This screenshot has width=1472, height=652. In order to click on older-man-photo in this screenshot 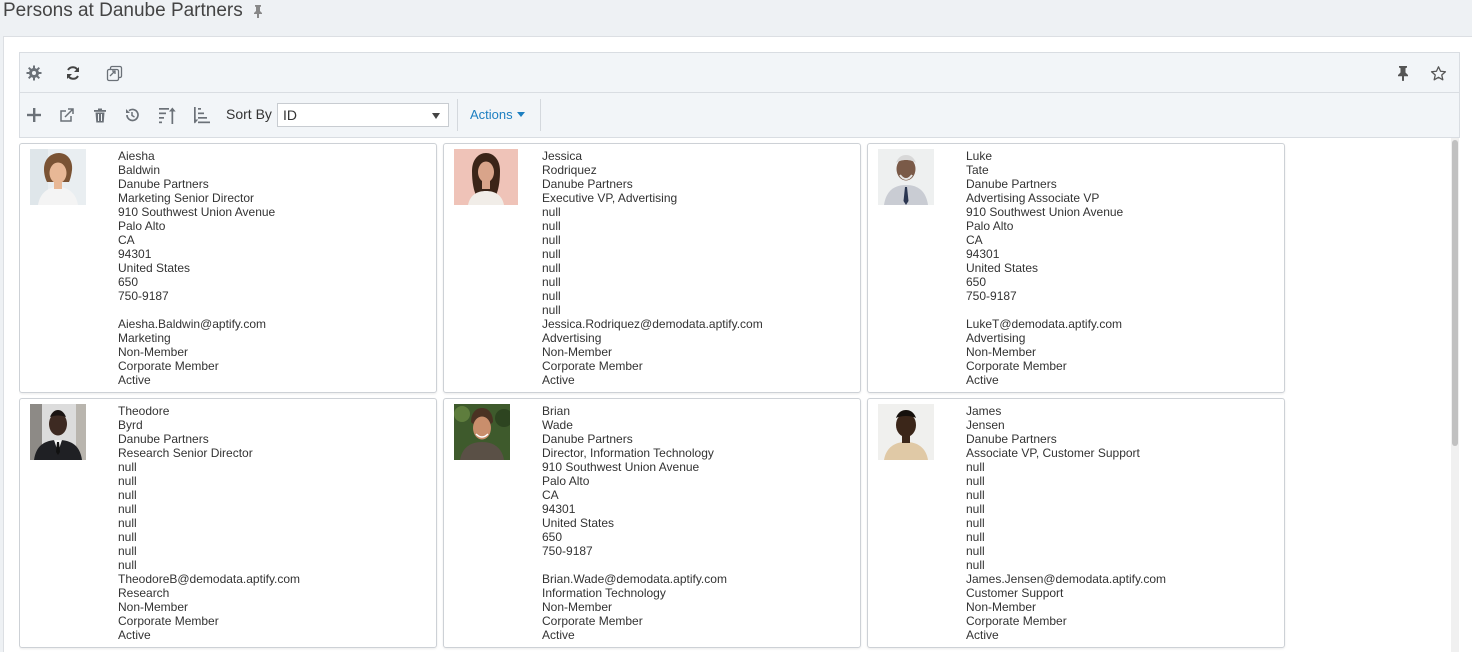, I will do `click(906, 177)`.